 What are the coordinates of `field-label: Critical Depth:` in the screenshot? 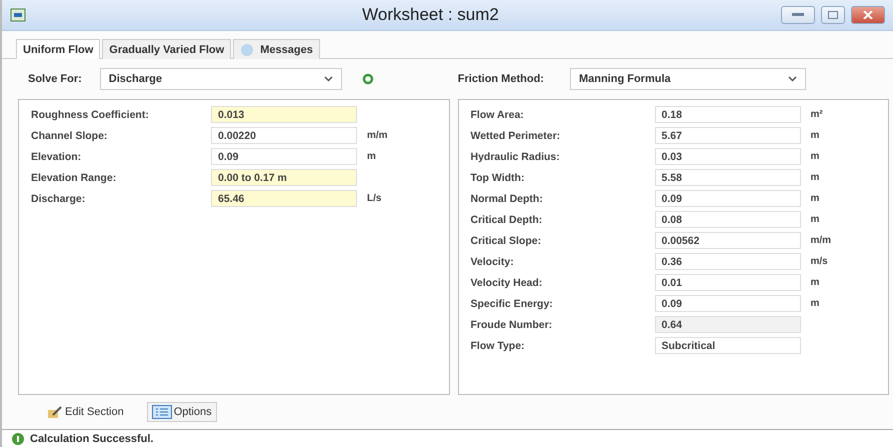 It's located at (507, 220).